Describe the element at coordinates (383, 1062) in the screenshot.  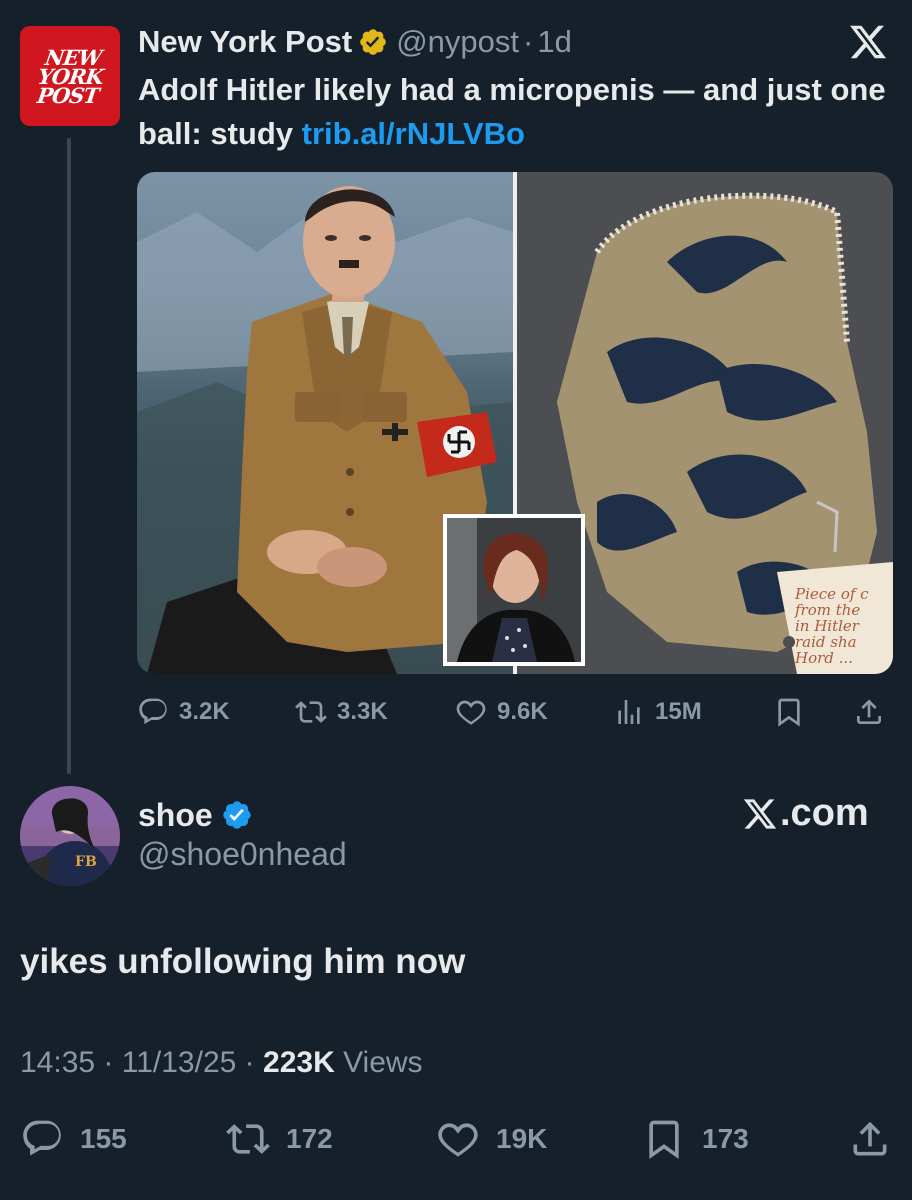
I see `views-label: Views` at that location.